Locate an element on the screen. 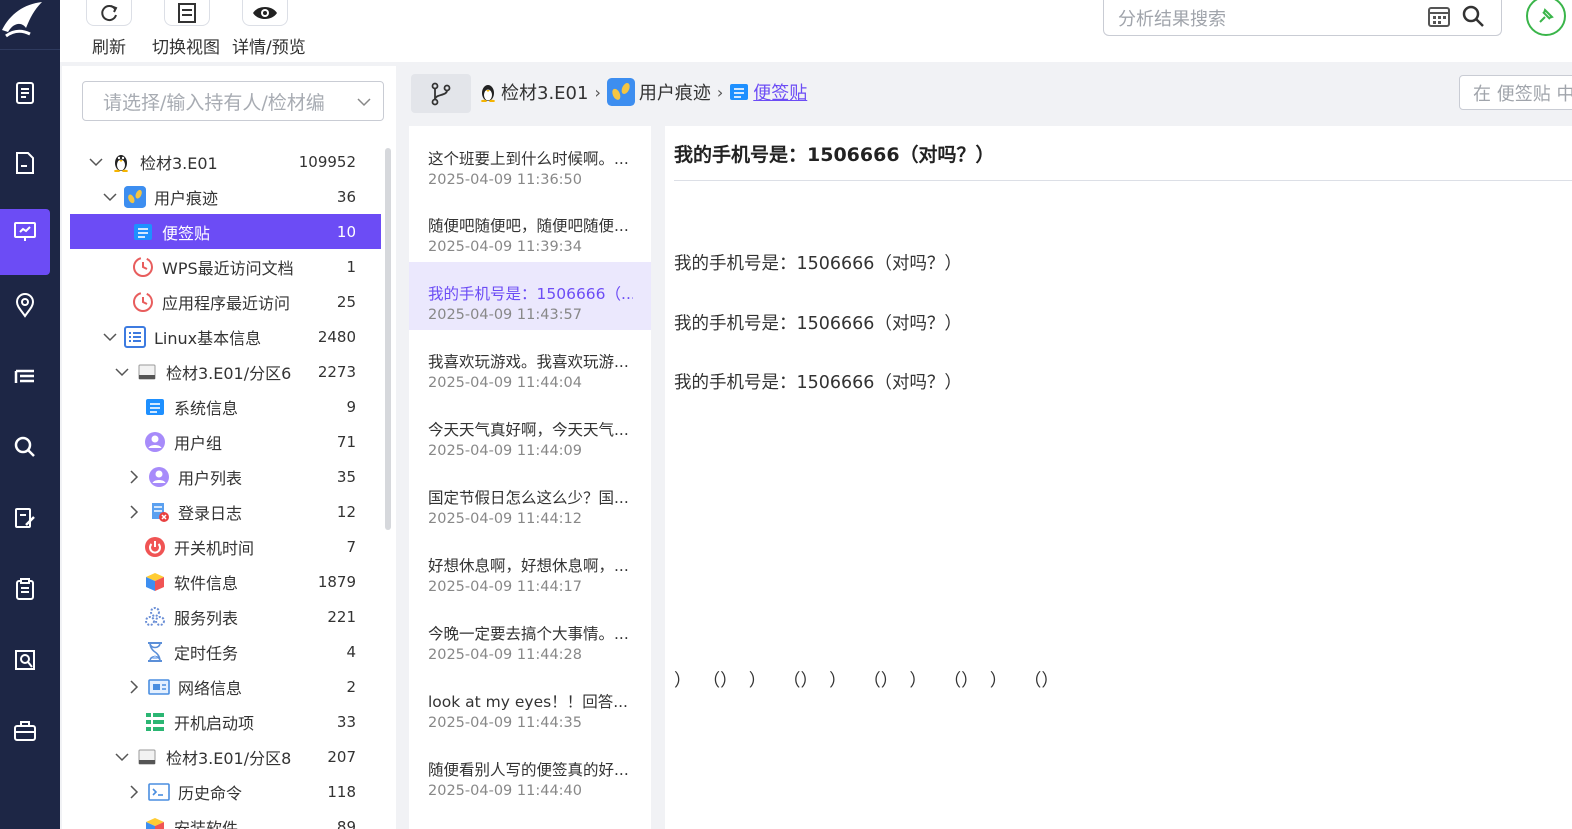 Image resolution: width=1572 pixels, height=829 pixels. disk-icon is located at coordinates (147, 757).